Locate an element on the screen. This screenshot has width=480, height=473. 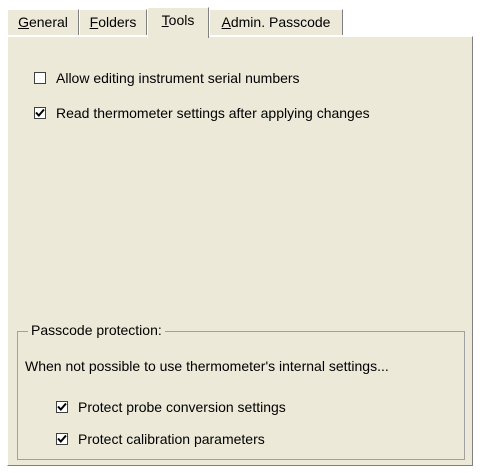
protect-calibration-checkbox is located at coordinates (62, 439).